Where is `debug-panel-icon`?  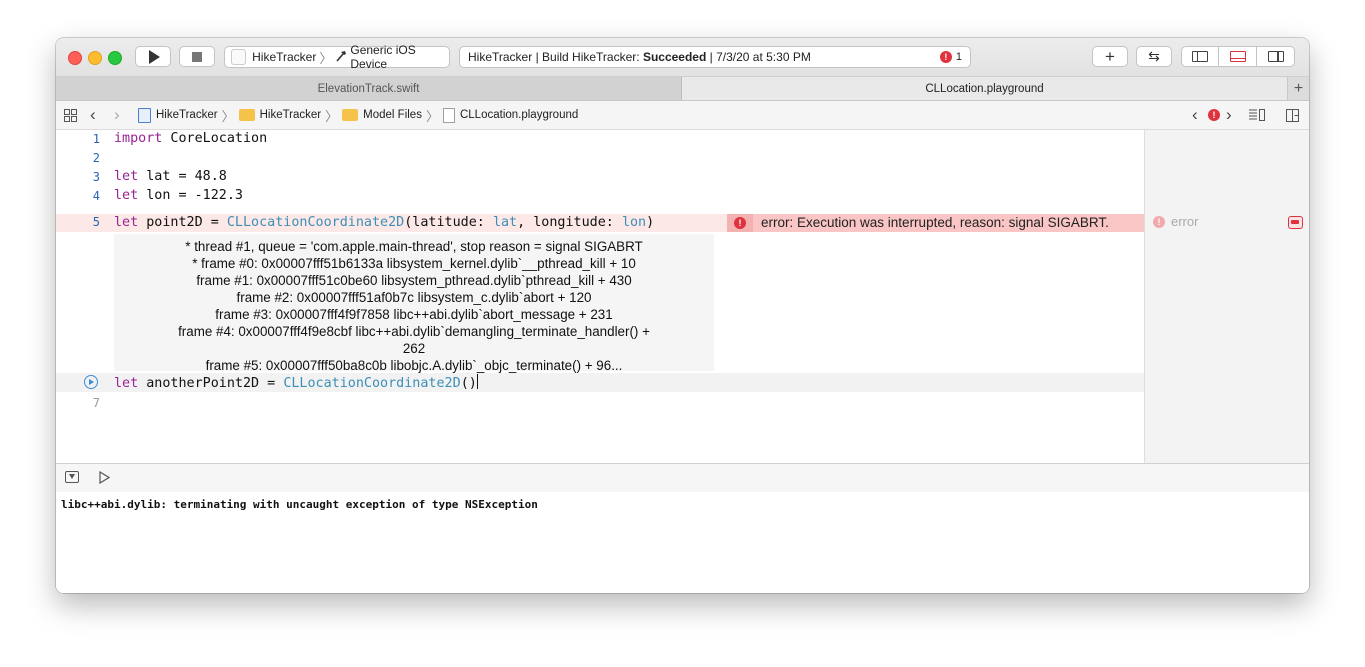 debug-panel-icon is located at coordinates (1237, 56).